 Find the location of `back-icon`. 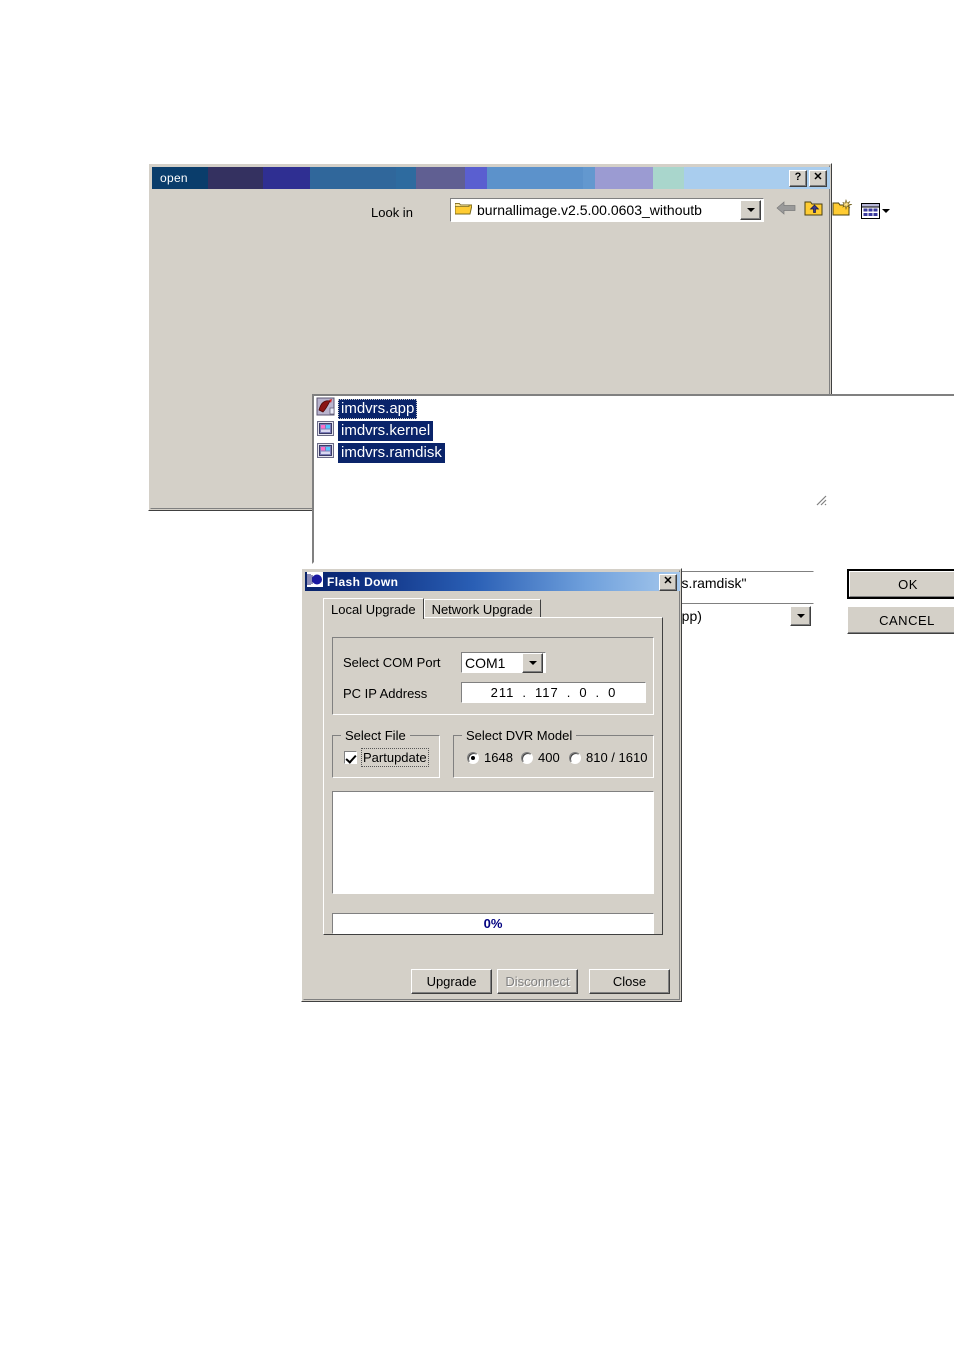

back-icon is located at coordinates (786, 210).